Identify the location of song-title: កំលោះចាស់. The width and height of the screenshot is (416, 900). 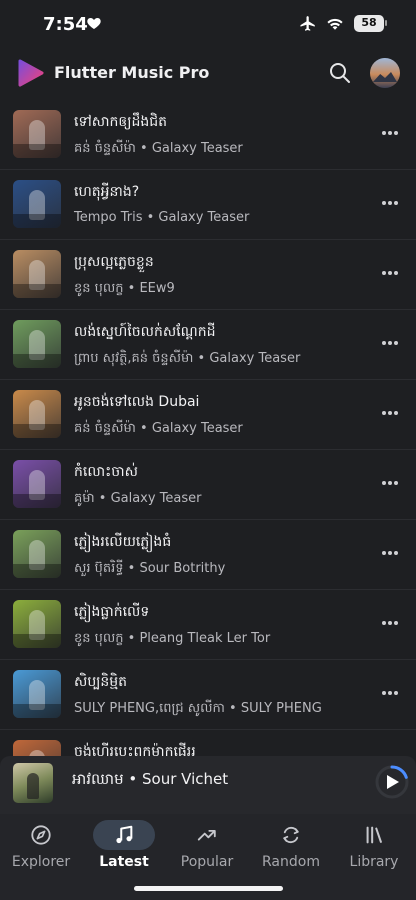
(106, 472).